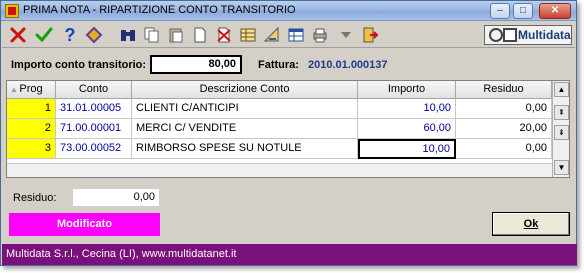  What do you see at coordinates (128, 35) in the screenshot?
I see `binoculars-icon` at bounding box center [128, 35].